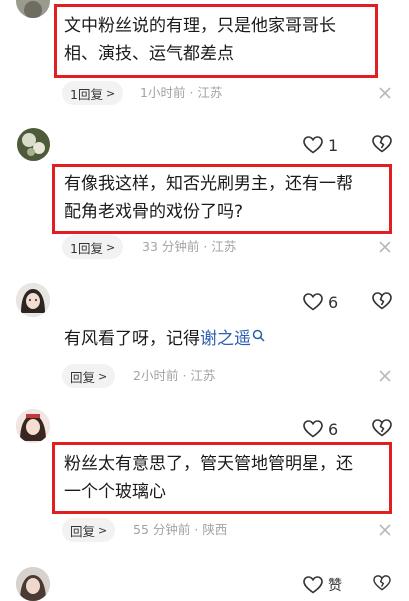  What do you see at coordinates (149, 54) in the screenshot?
I see `comment-text-line: 相、演技、运气都差点` at bounding box center [149, 54].